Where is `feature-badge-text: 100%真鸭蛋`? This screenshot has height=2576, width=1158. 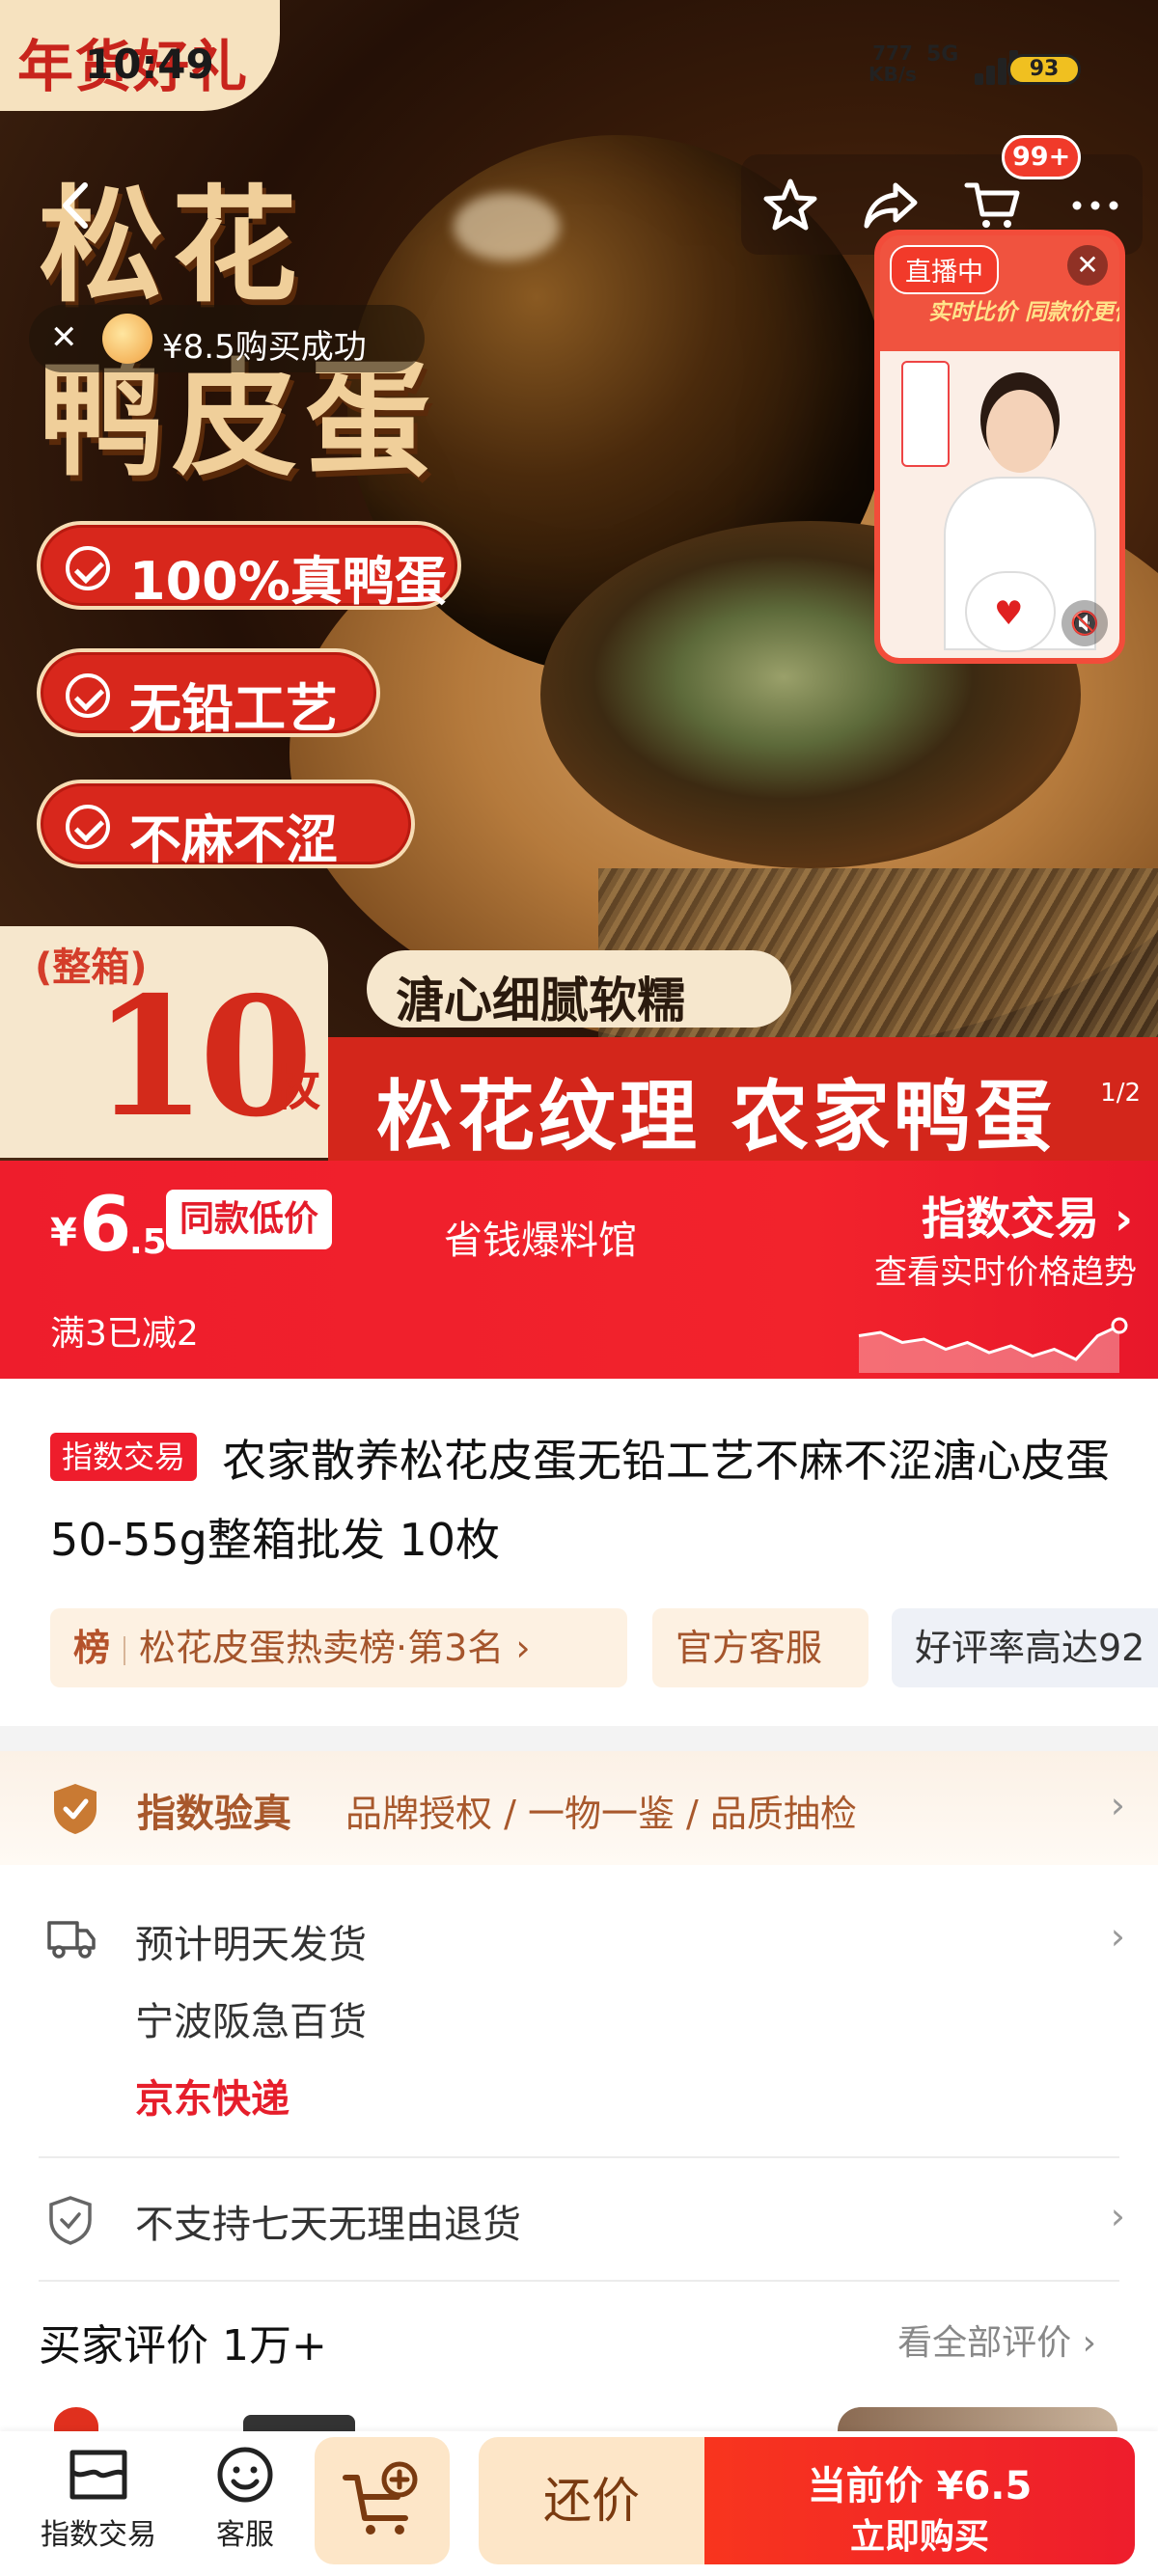
feature-badge-text: 100%真鸭蛋 is located at coordinates (288, 581).